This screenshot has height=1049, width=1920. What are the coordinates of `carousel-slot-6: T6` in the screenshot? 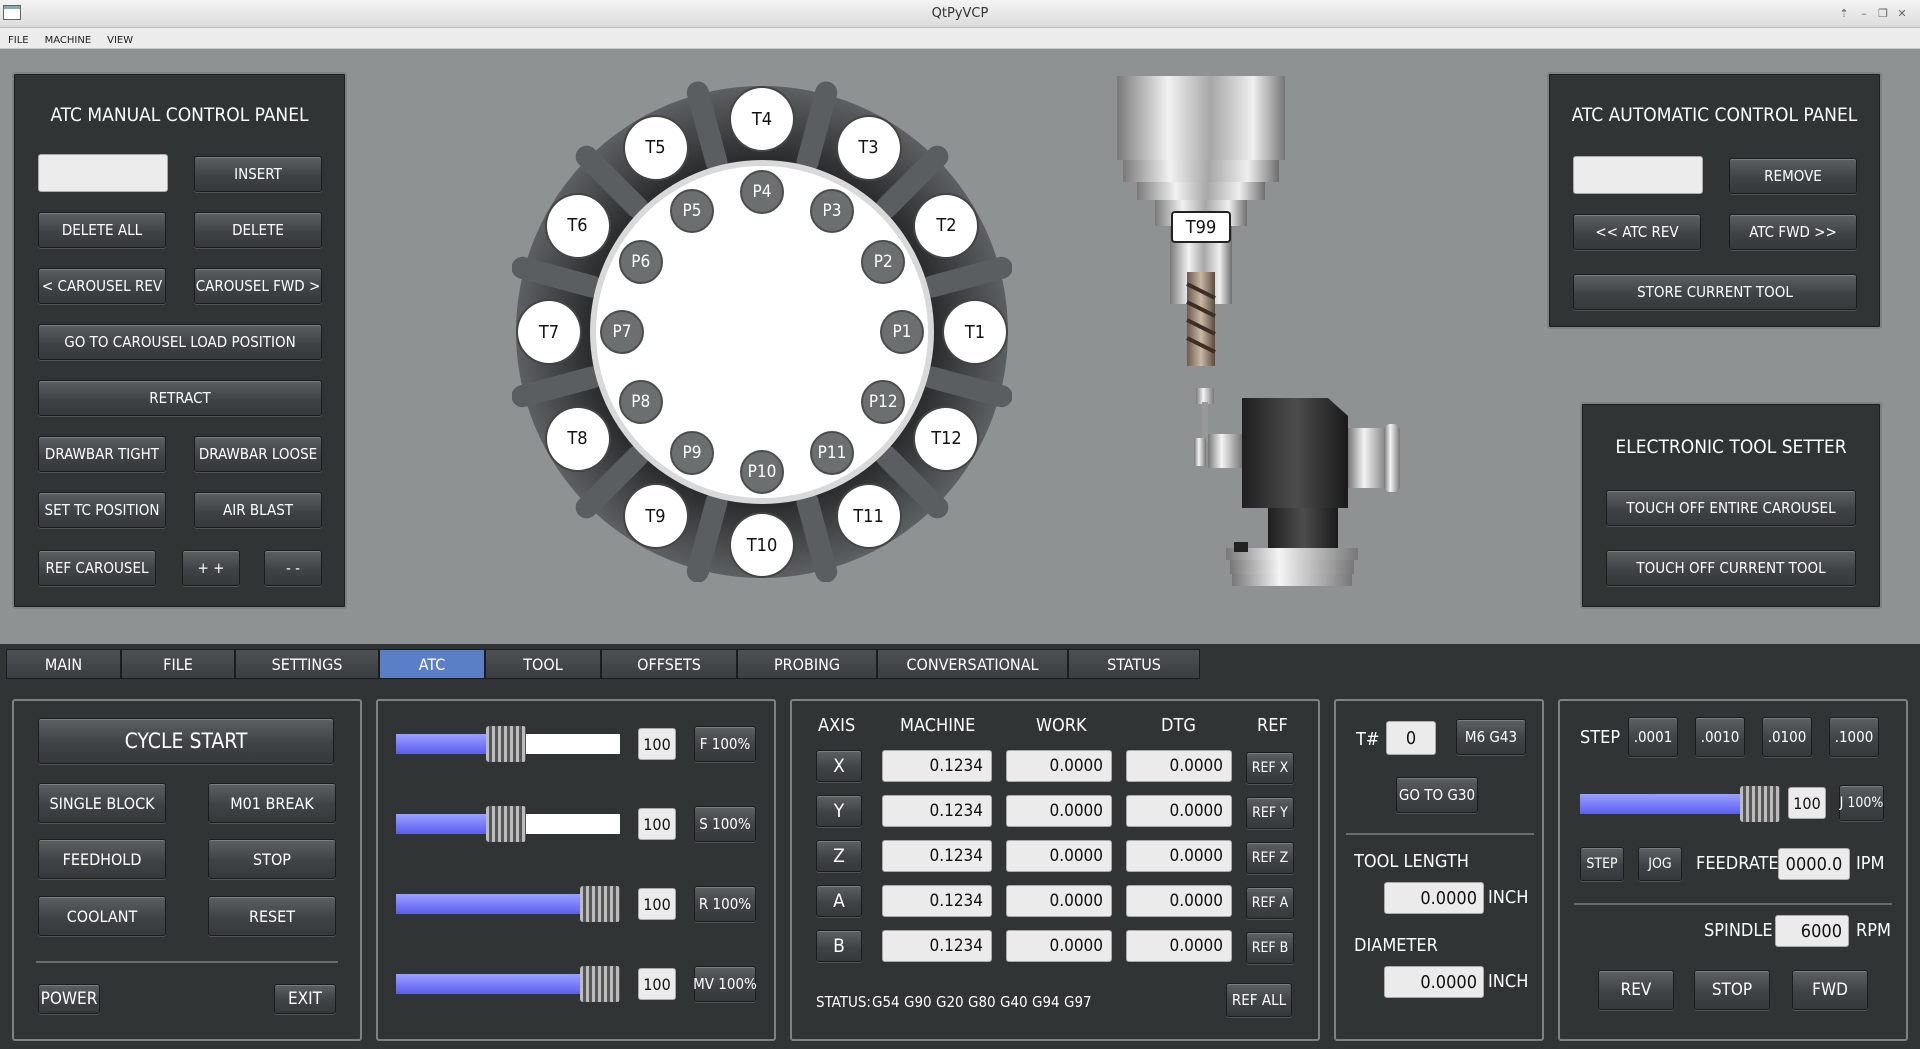 It's located at (577, 225).